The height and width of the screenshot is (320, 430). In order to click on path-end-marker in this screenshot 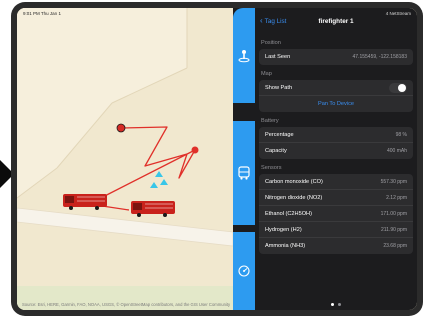, I will do `click(195, 150)`.